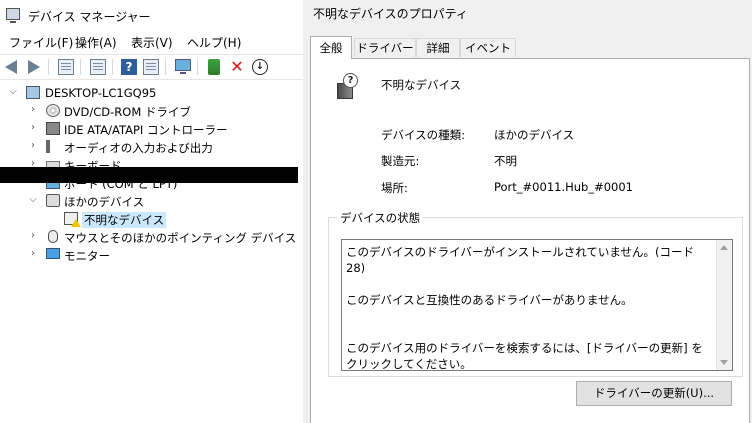 The image size is (752, 423). I want to click on warning-icon, so click(76, 223).